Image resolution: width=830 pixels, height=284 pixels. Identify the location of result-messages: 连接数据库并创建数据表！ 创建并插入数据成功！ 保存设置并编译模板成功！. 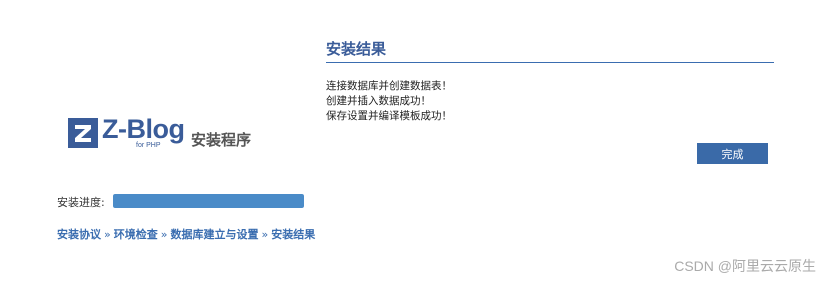
(389, 101).